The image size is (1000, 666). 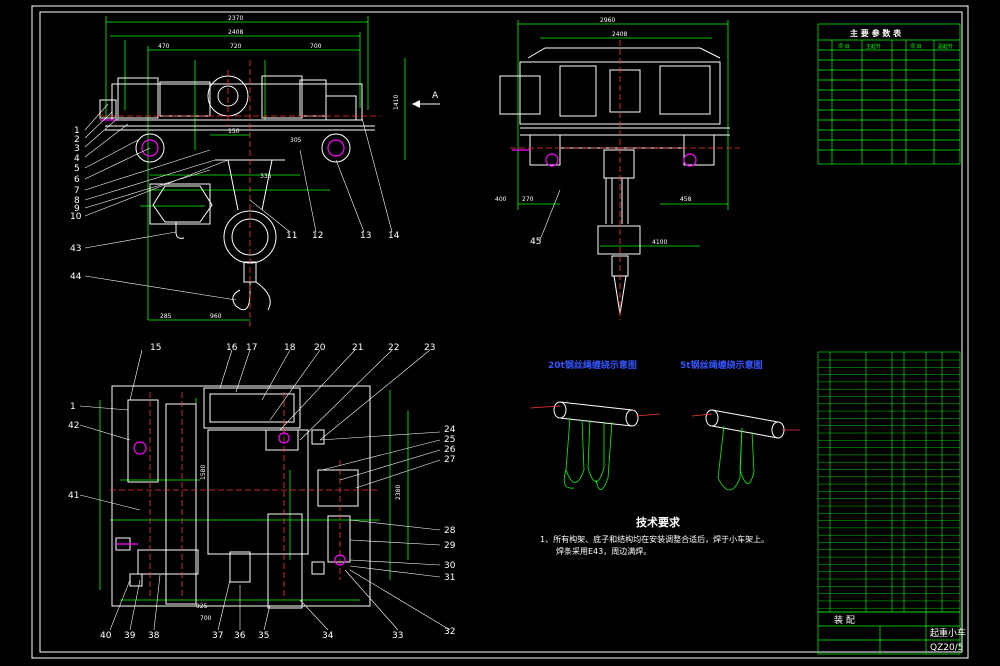 What do you see at coordinates (235, 32) in the screenshot?
I see `dim-span: 2408` at bounding box center [235, 32].